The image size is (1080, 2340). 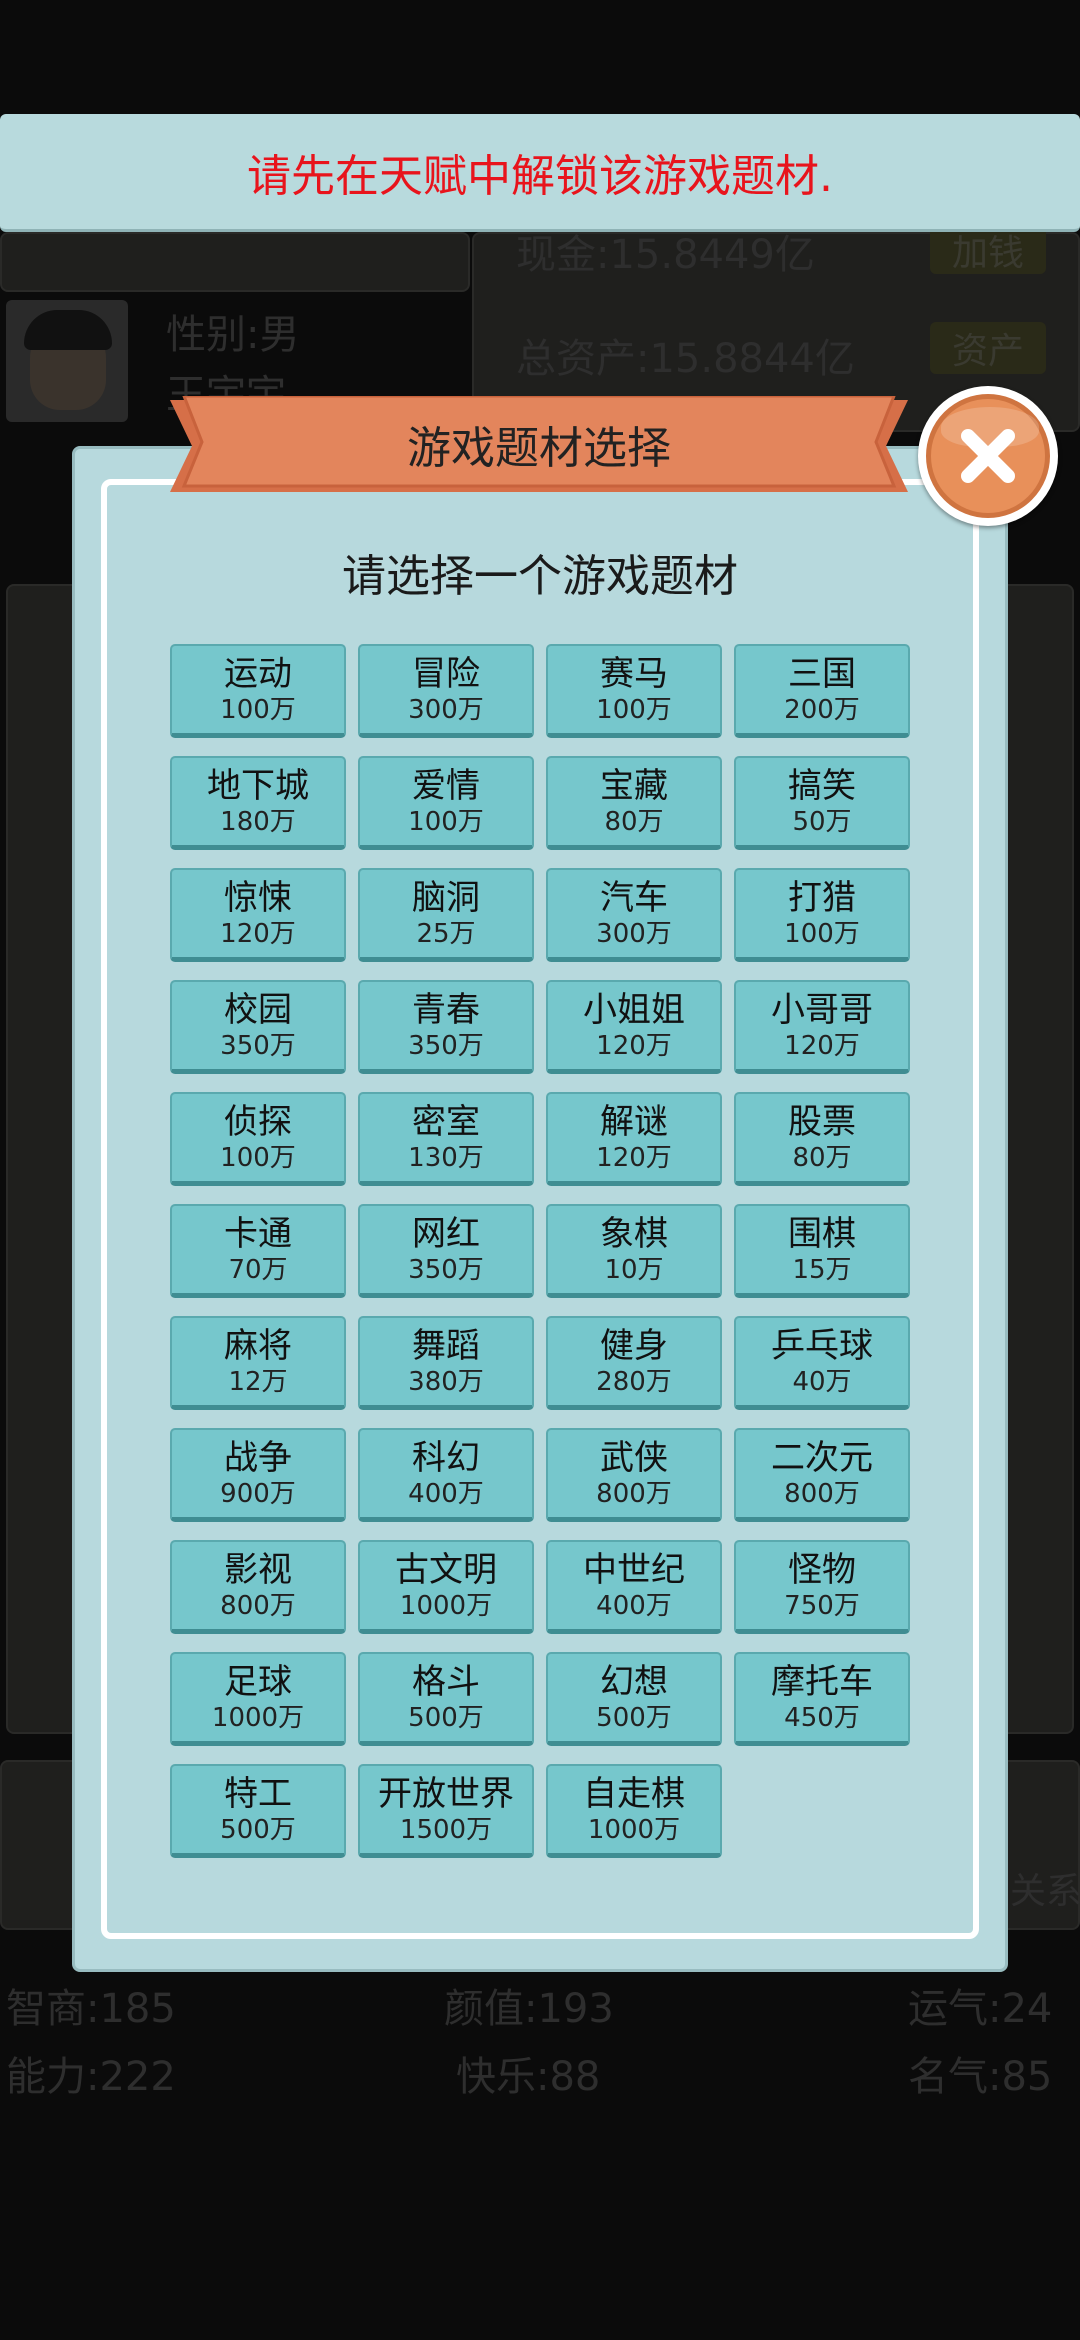 I want to click on theme-option-name: 小姐姐, so click(x=634, y=1009).